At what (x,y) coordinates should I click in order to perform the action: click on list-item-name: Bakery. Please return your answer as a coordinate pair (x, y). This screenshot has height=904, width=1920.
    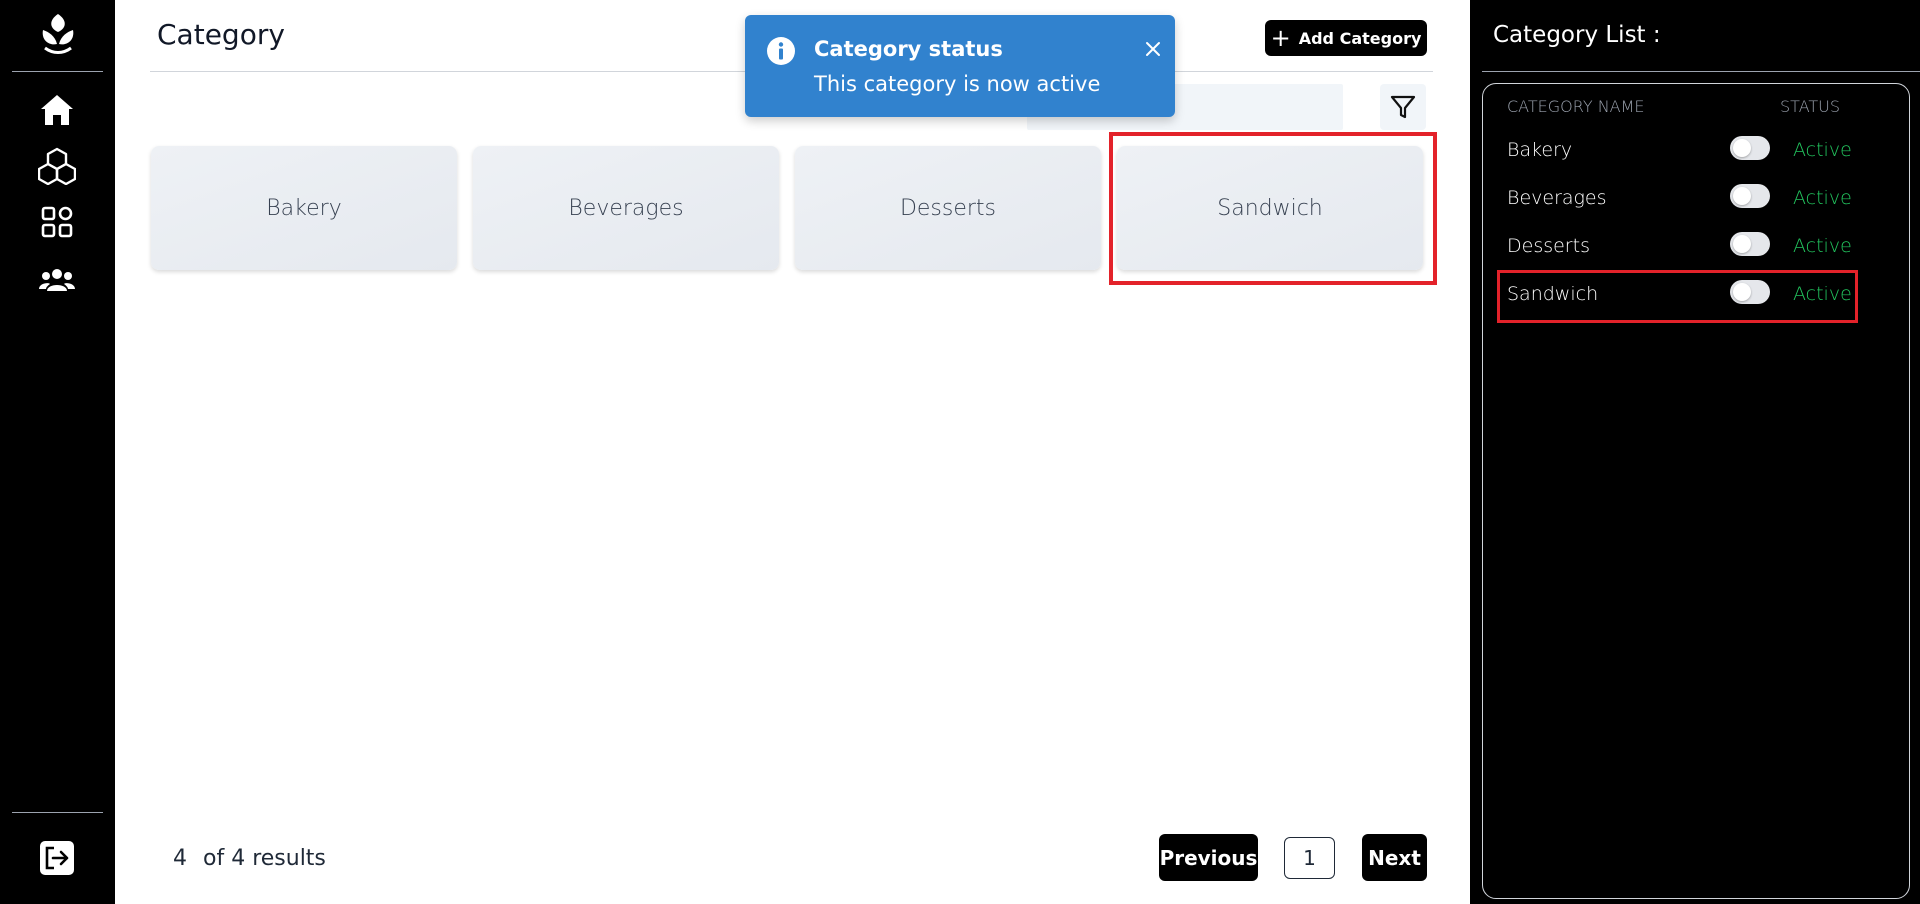
    Looking at the image, I should click on (1540, 150).